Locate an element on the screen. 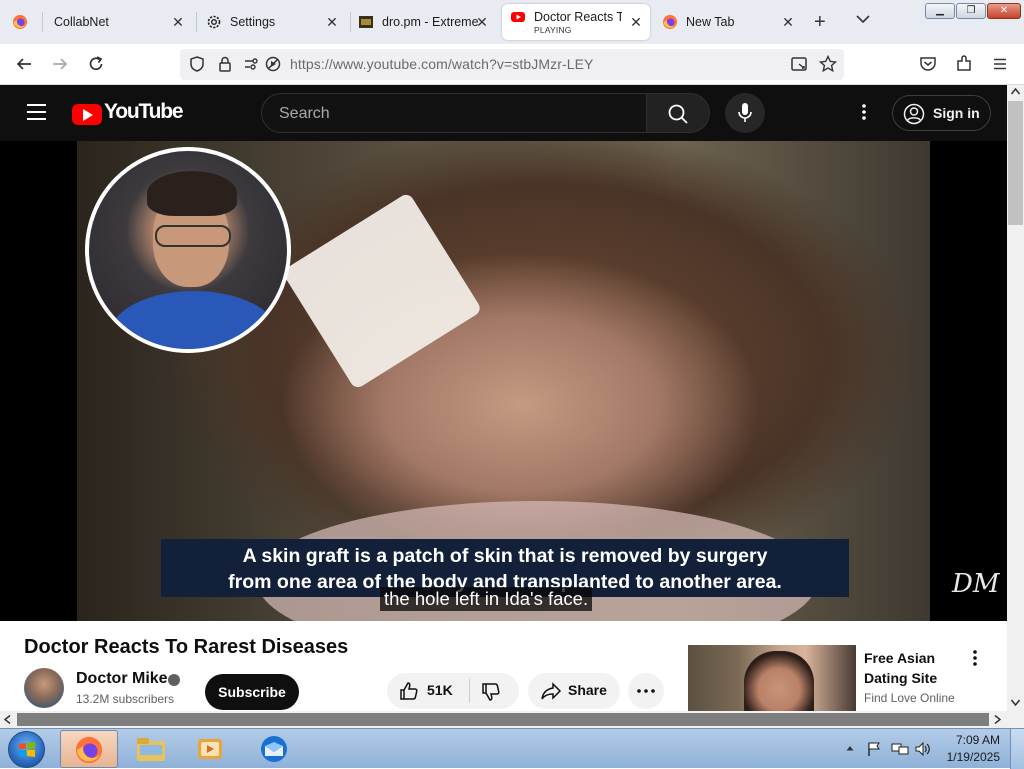  tab-title: New Tab is located at coordinates (710, 22).